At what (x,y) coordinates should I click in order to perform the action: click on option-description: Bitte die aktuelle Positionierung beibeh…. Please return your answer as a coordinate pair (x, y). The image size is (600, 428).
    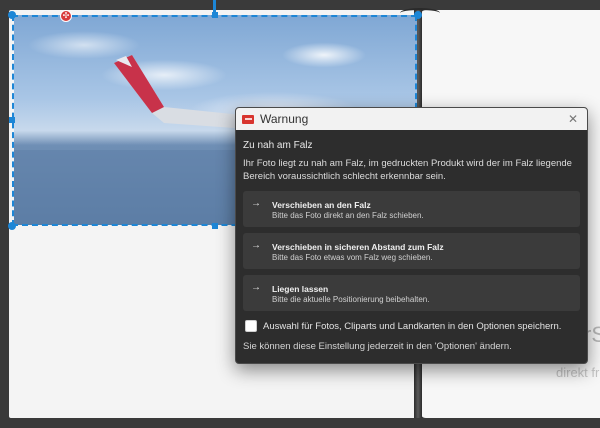
    Looking at the image, I should click on (351, 299).